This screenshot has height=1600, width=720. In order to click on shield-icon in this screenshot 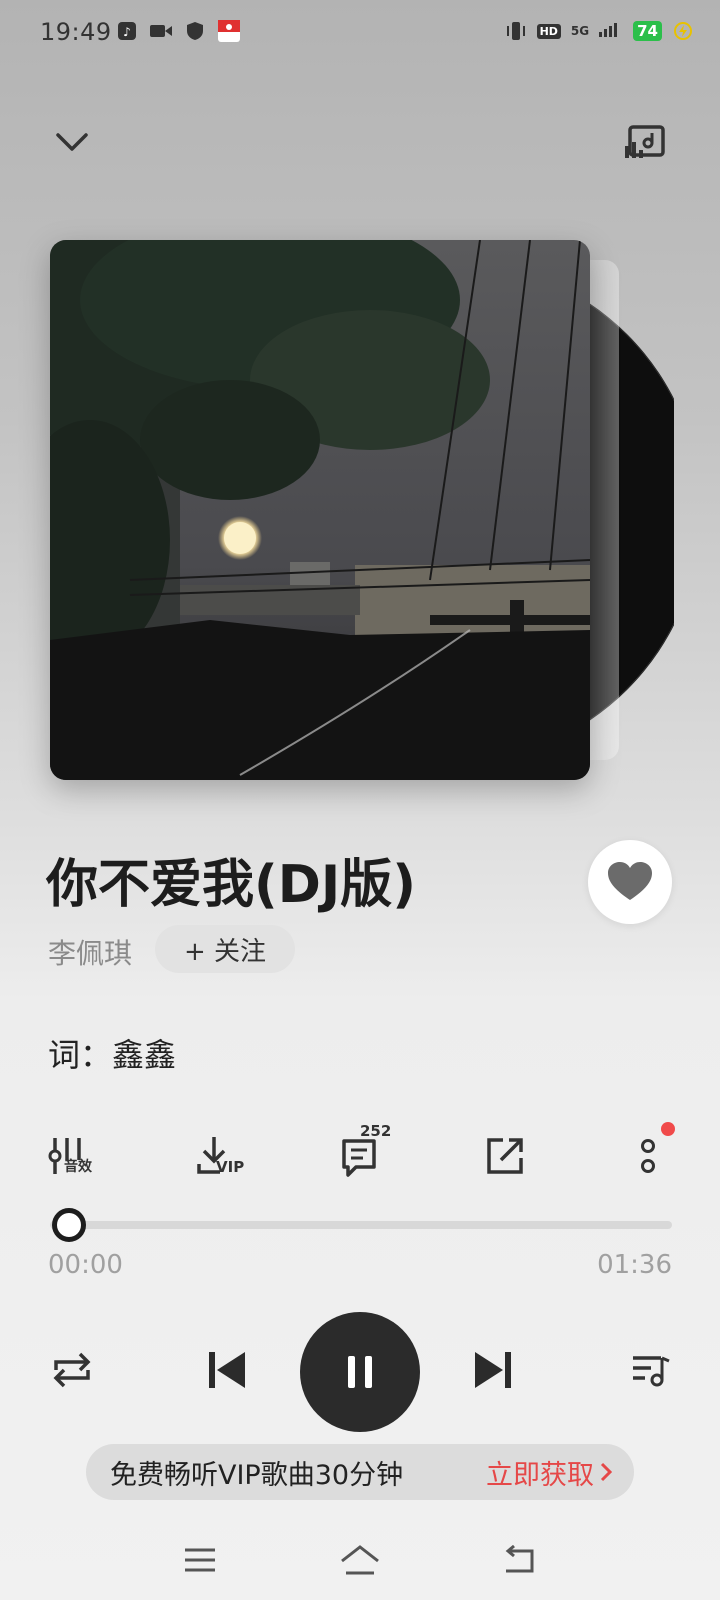, I will do `click(195, 31)`.